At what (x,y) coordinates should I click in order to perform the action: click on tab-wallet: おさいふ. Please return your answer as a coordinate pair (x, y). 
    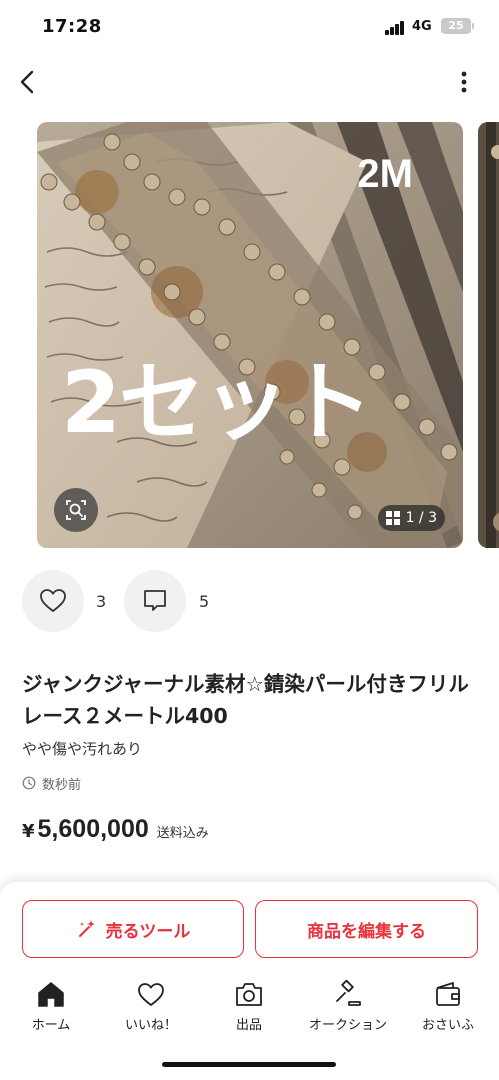
    Looking at the image, I should click on (448, 1010).